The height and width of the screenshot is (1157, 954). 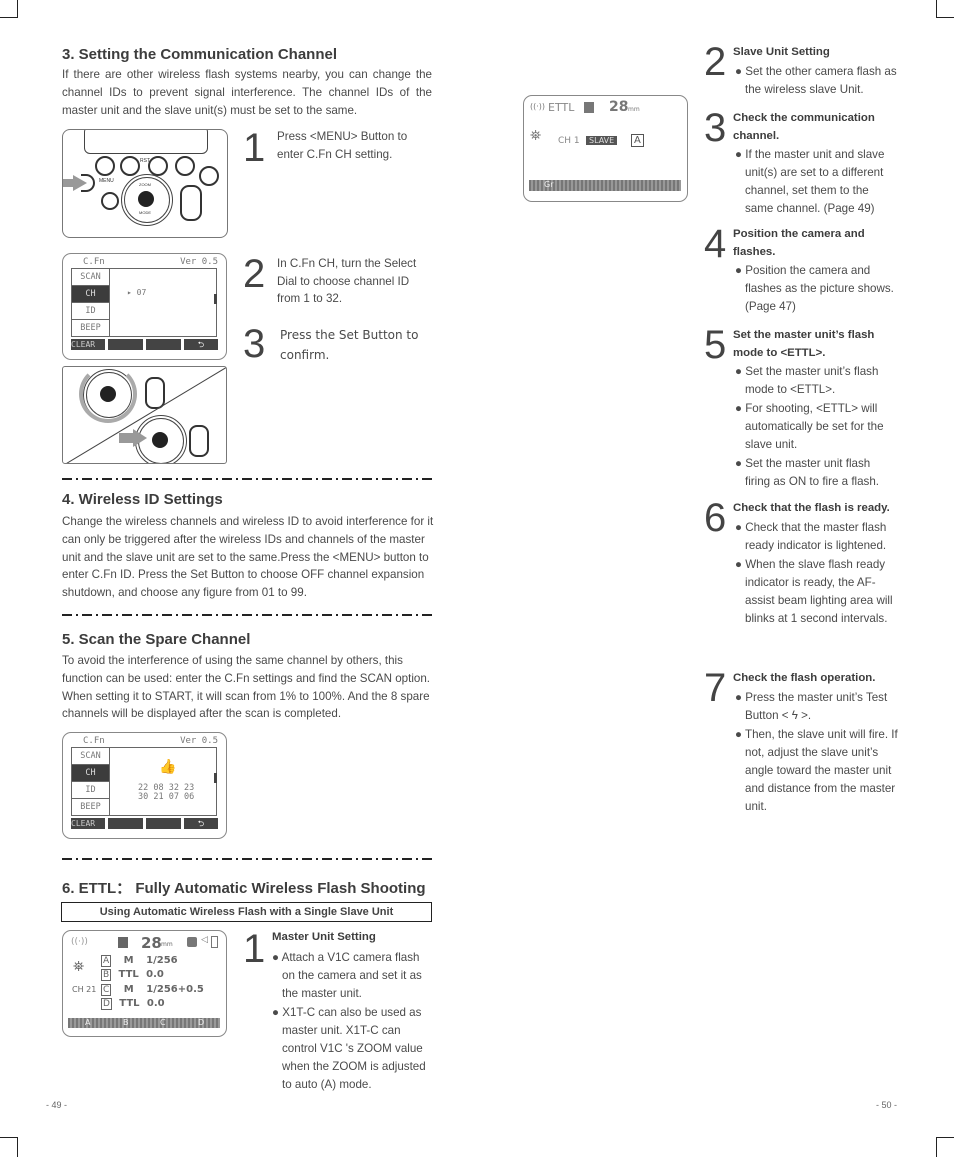 What do you see at coordinates (349, 345) in the screenshot?
I see `step-3-text: Press the Set Button to confirm.` at bounding box center [349, 345].